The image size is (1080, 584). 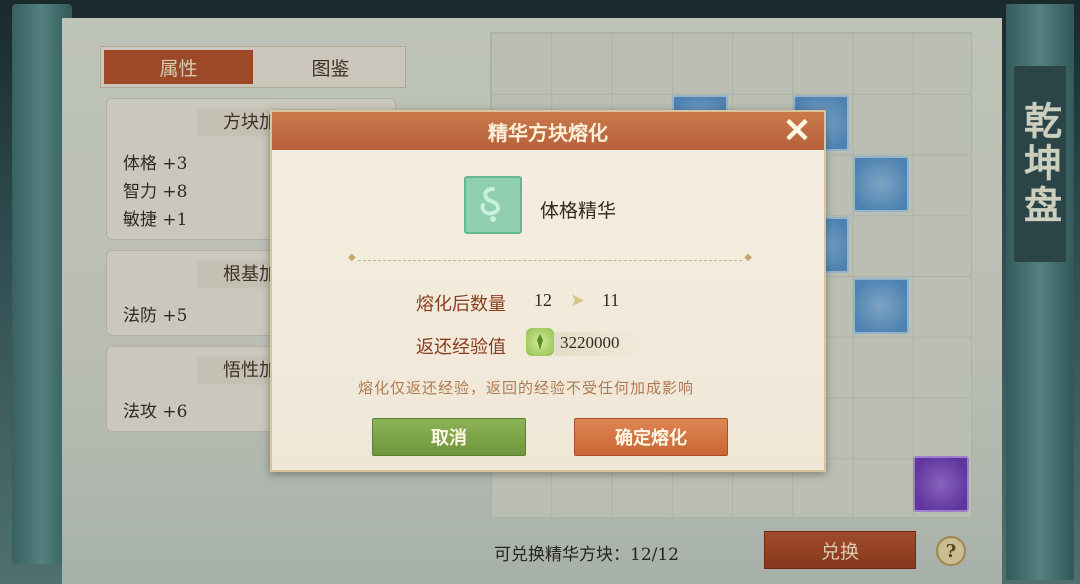 What do you see at coordinates (540, 342) in the screenshot?
I see `exp-icon` at bounding box center [540, 342].